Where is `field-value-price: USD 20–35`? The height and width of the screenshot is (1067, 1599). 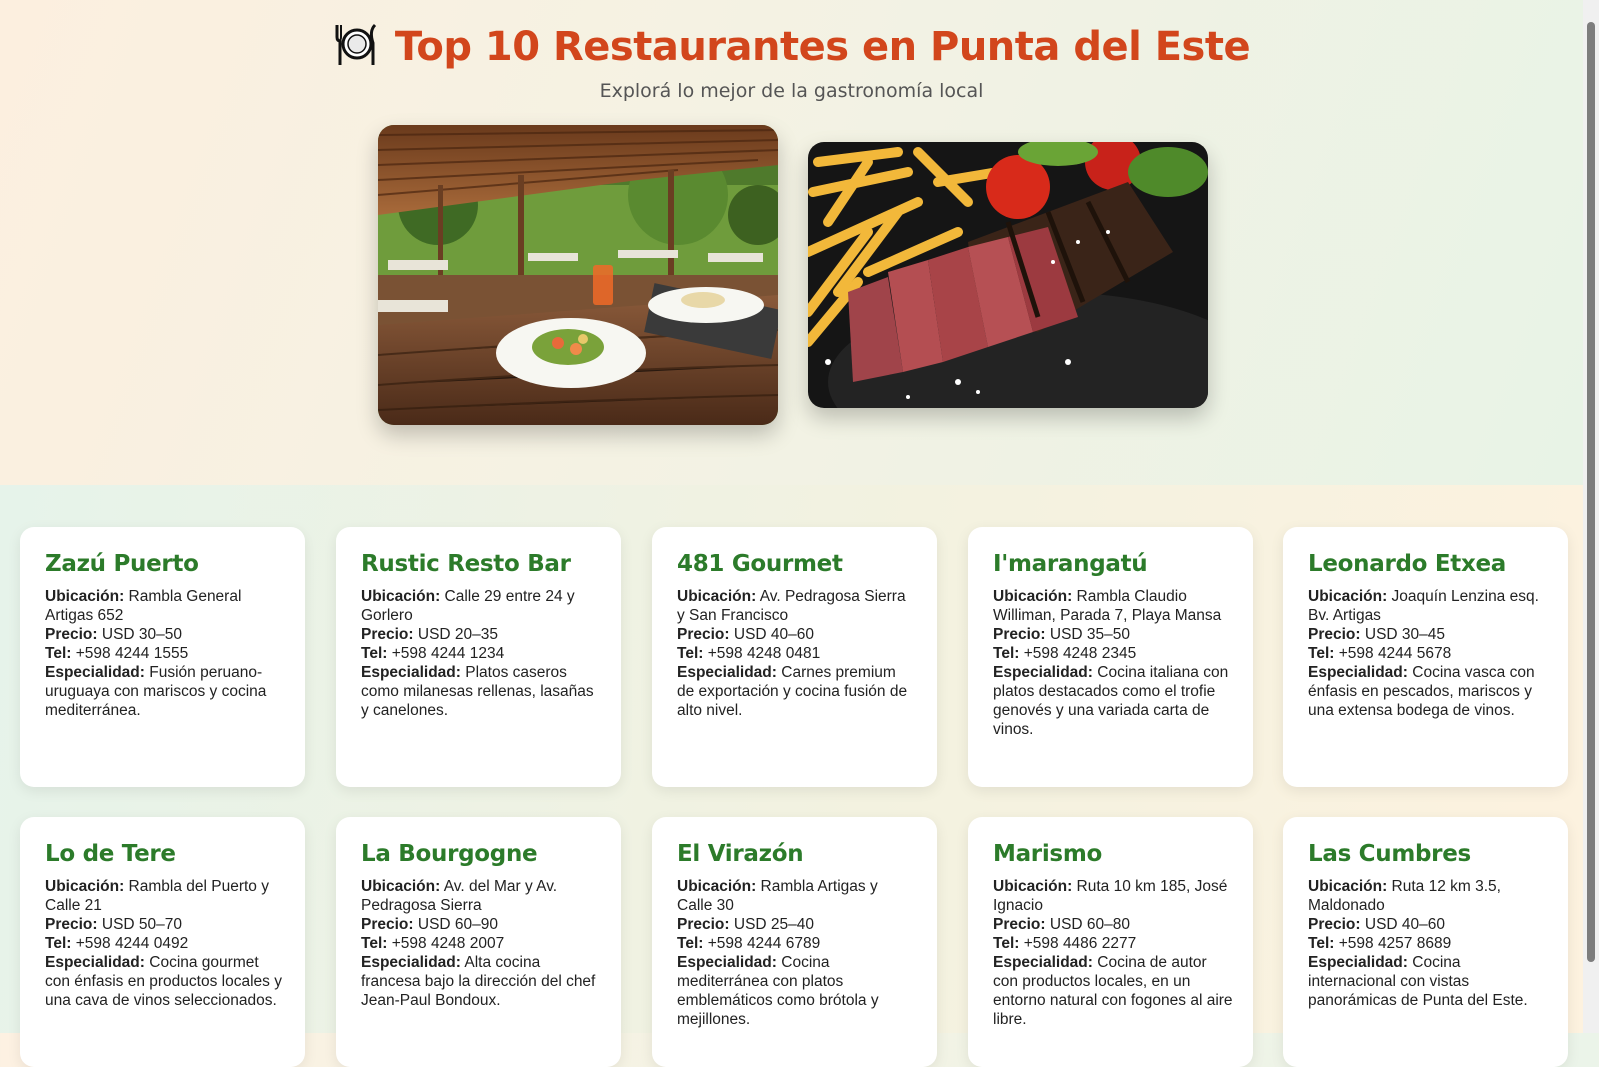 field-value-price: USD 20–35 is located at coordinates (458, 634).